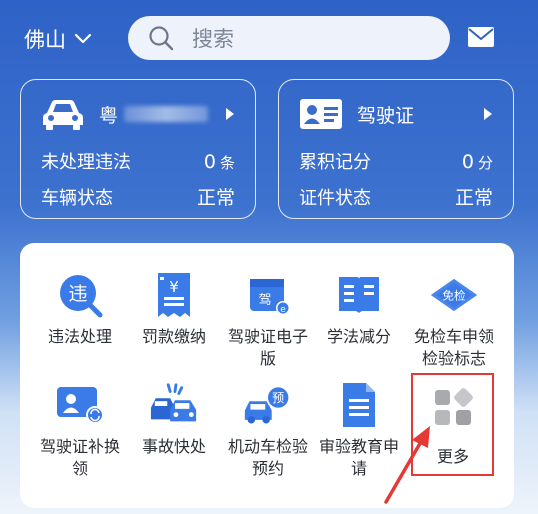 This screenshot has width=538, height=514. I want to click on license-status-row: 证件状态 正常, so click(396, 196).